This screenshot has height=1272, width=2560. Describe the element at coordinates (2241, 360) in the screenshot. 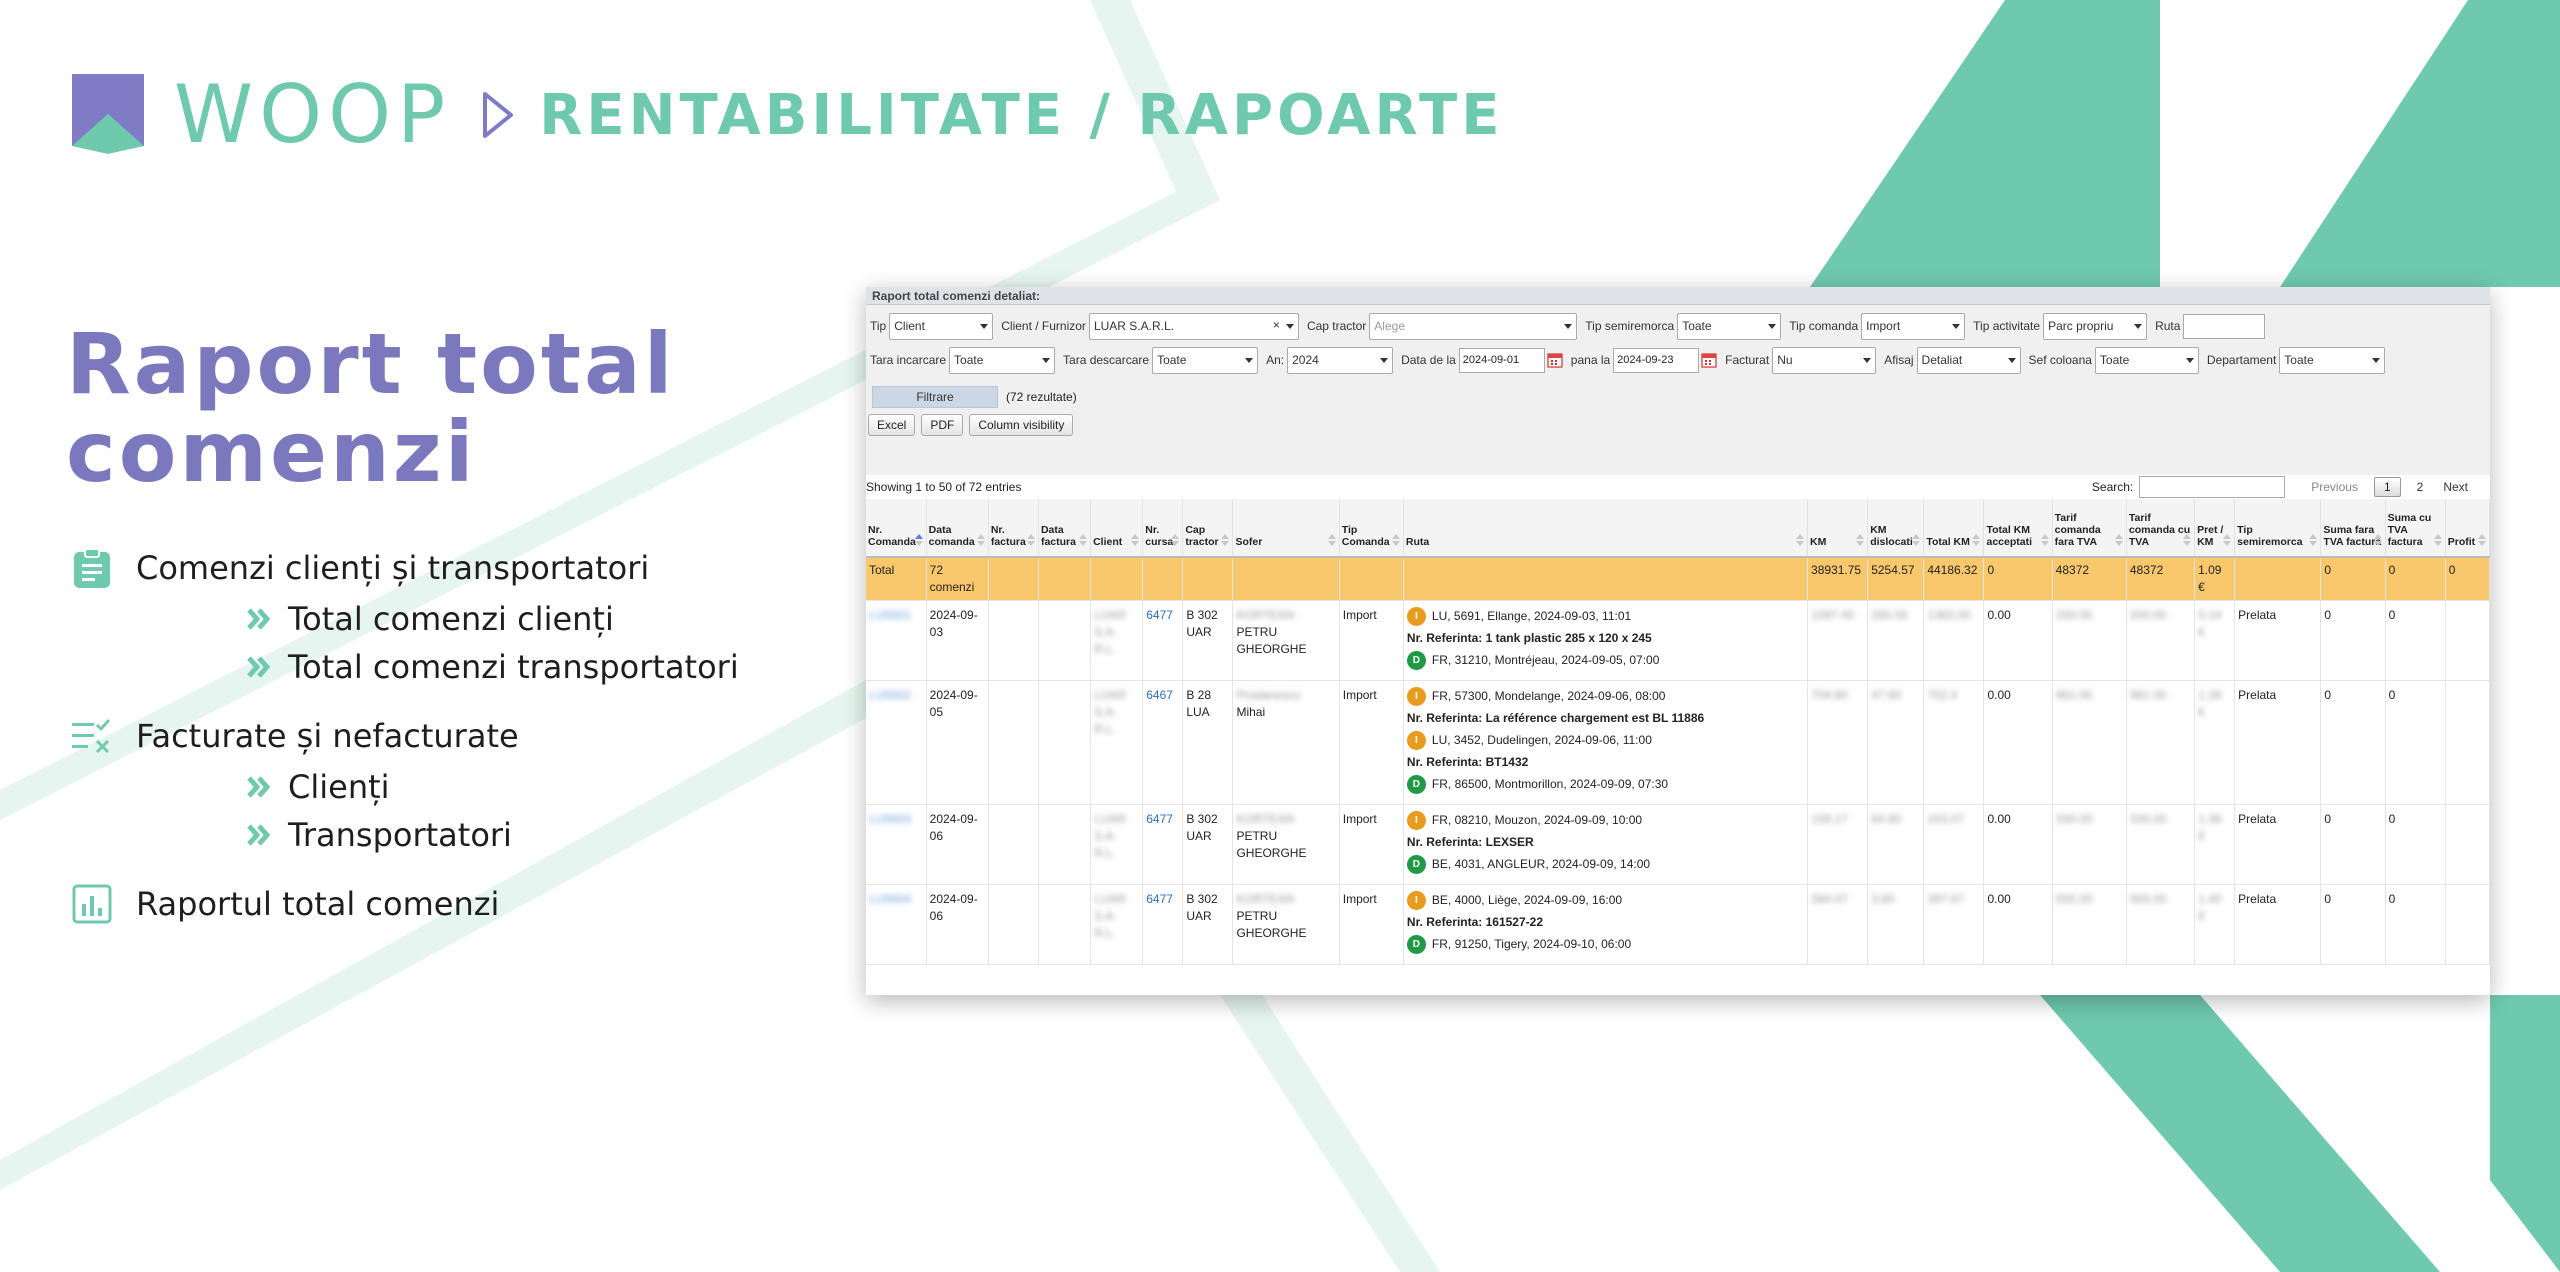

I see `filter-label: Departament` at that location.